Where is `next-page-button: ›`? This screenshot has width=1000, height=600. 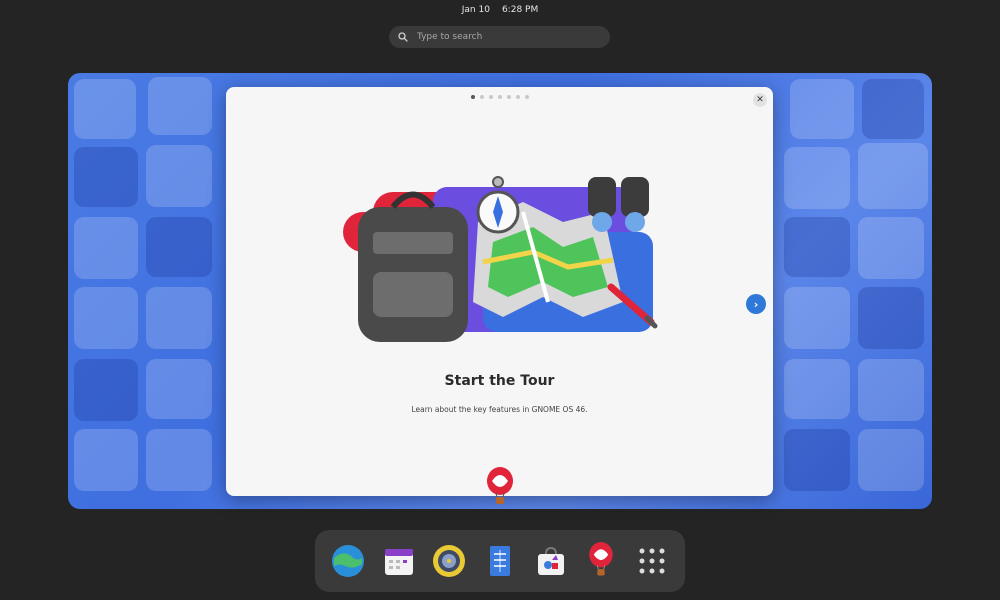
next-page-button: › is located at coordinates (756, 304).